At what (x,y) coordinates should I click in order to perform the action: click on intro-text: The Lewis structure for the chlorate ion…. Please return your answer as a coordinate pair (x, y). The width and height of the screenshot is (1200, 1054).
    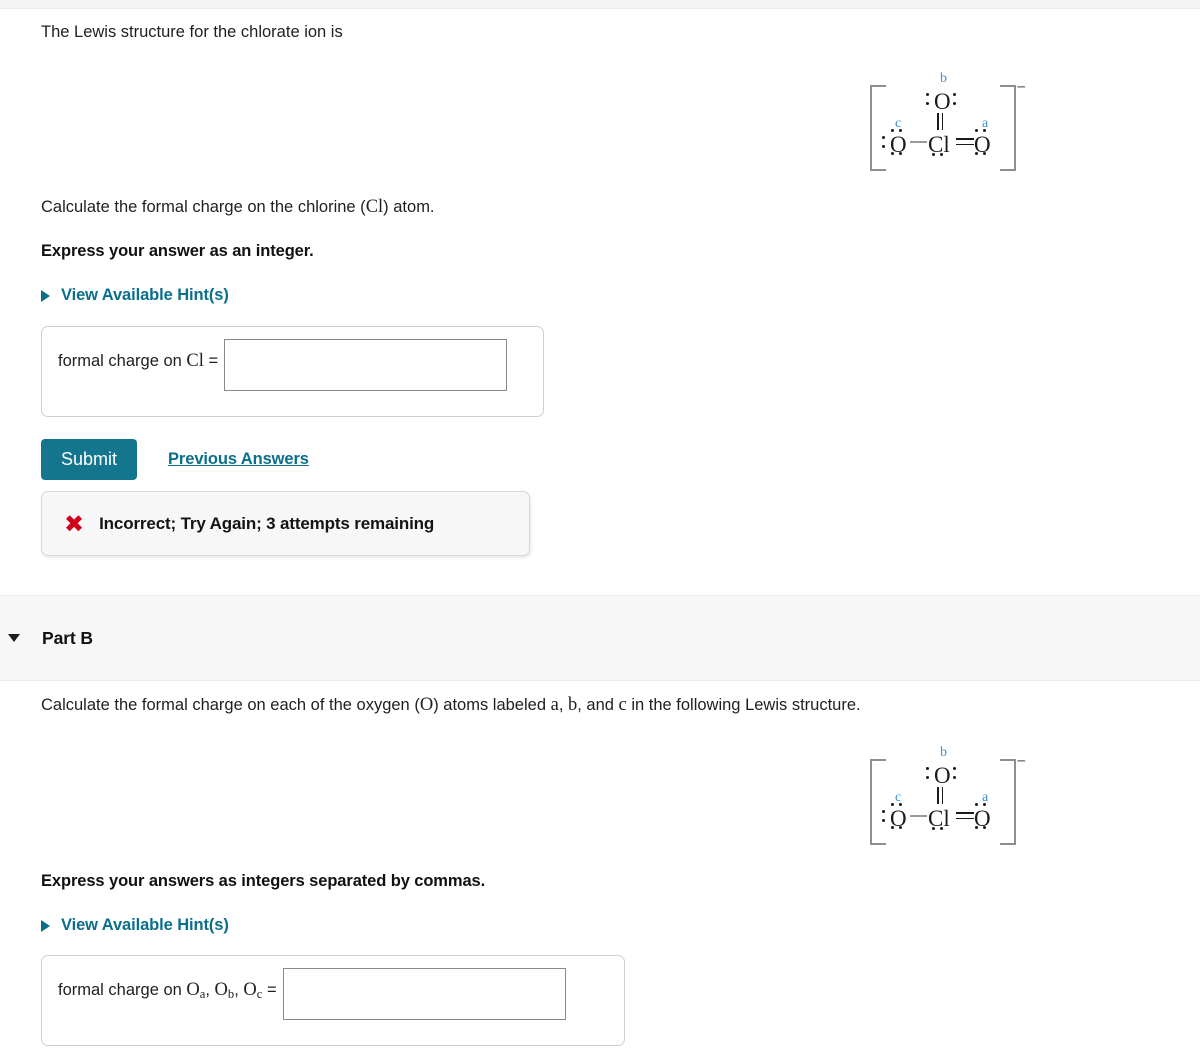
    Looking at the image, I should click on (192, 32).